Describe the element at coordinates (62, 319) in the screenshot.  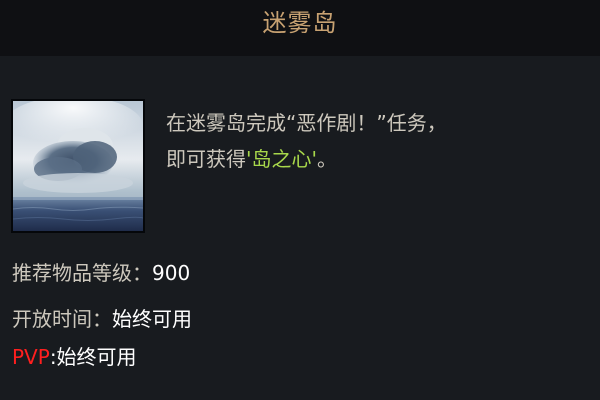
I see `open-time-label: 开放时间：` at that location.